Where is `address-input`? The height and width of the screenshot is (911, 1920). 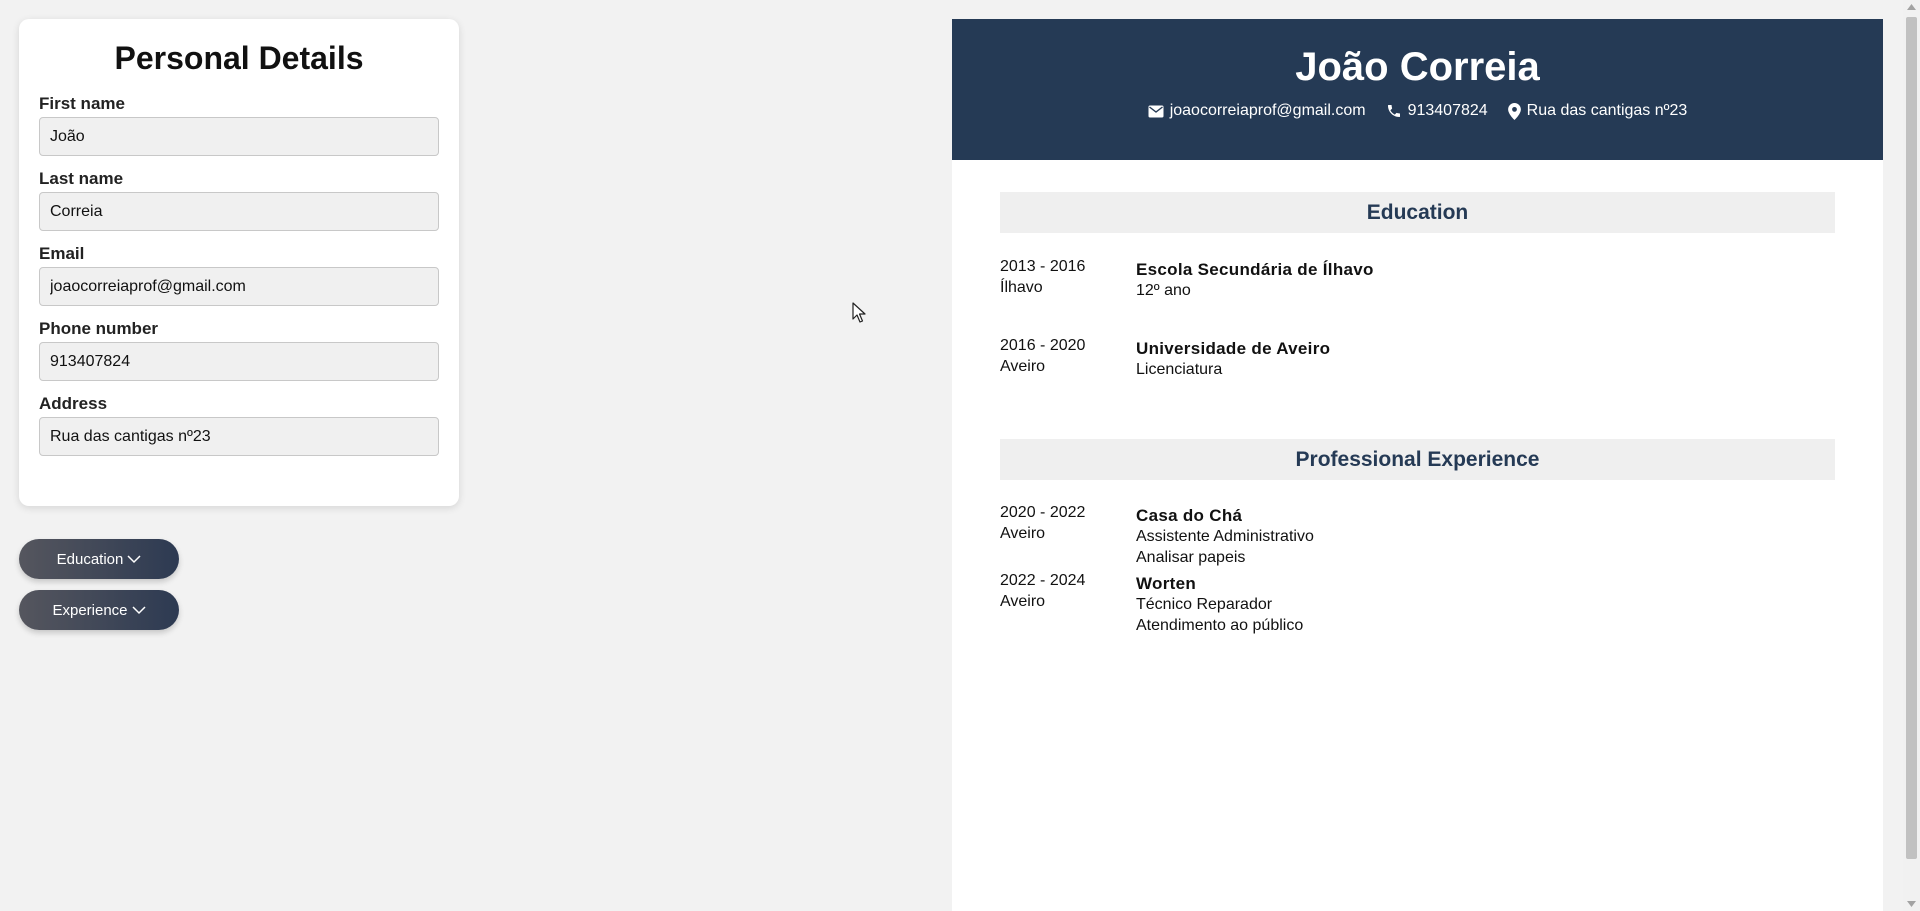
address-input is located at coordinates (239, 436).